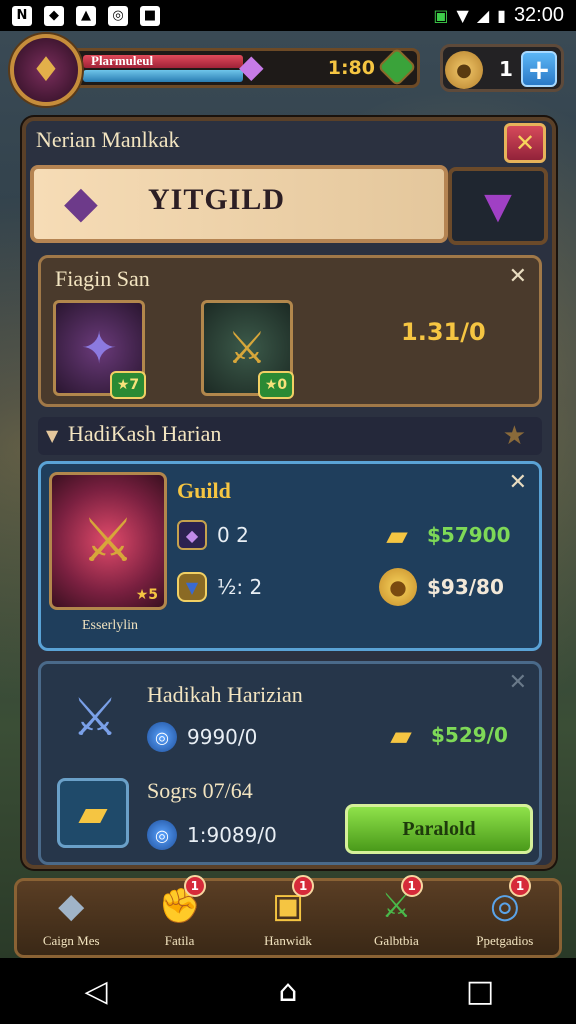  What do you see at coordinates (505, 915) in the screenshot?
I see `tab-ppetgadios: ◎ 1 Ppetgadios` at bounding box center [505, 915].